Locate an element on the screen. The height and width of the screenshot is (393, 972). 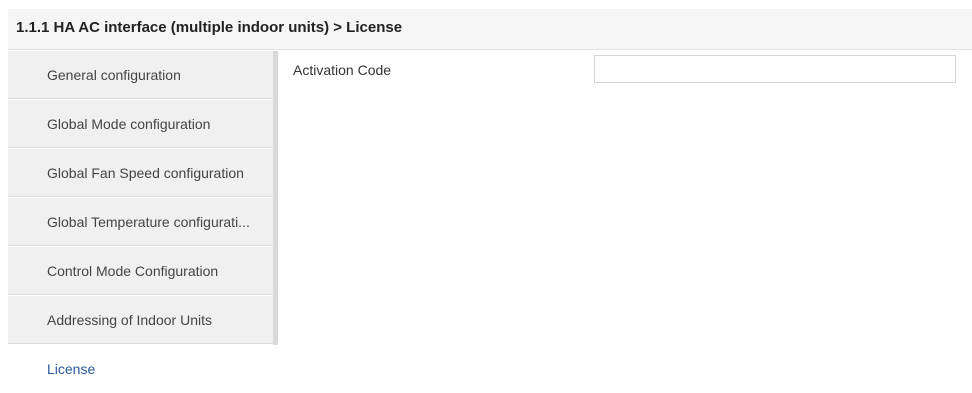
sidebar-item-global-fan-speed-configuration: Global Fan Speed configuration is located at coordinates (140, 173).